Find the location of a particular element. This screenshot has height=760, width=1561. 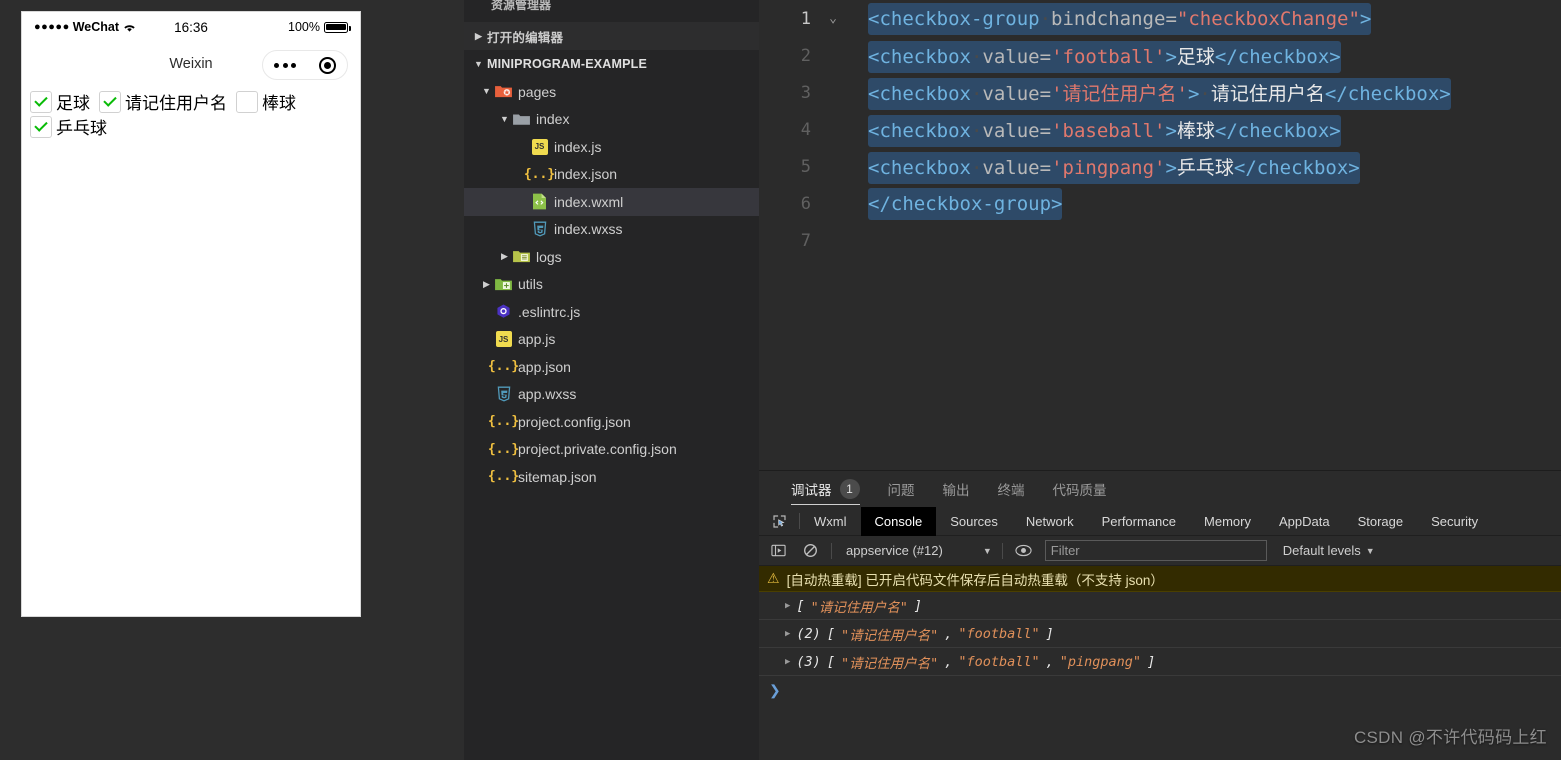

log-bracket-open: [ is located at coordinates (830, 633).